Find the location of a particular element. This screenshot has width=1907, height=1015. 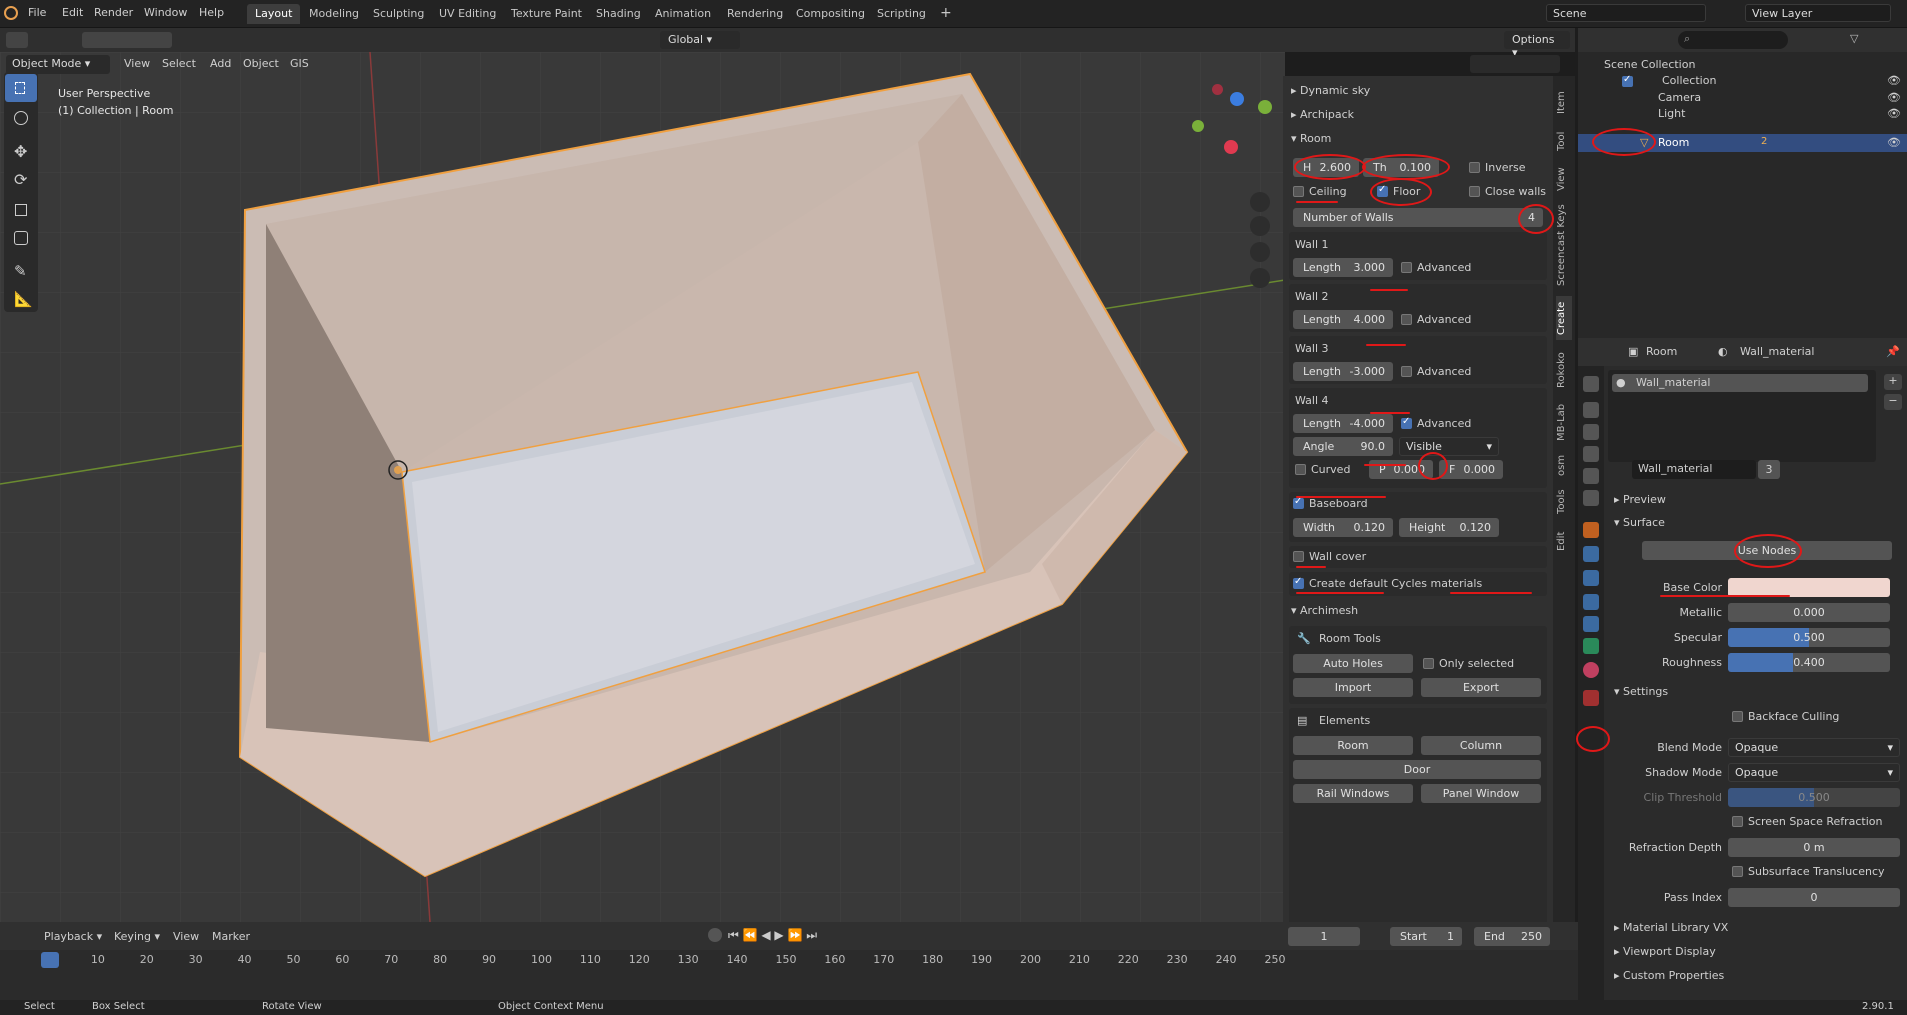

sss-checkbox is located at coordinates (1737, 871).